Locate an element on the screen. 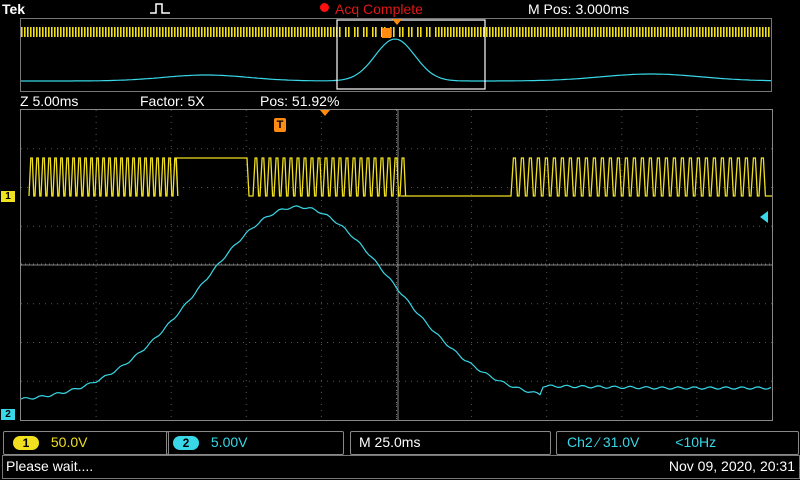  ch2-scale: 5.00V is located at coordinates (229, 442).